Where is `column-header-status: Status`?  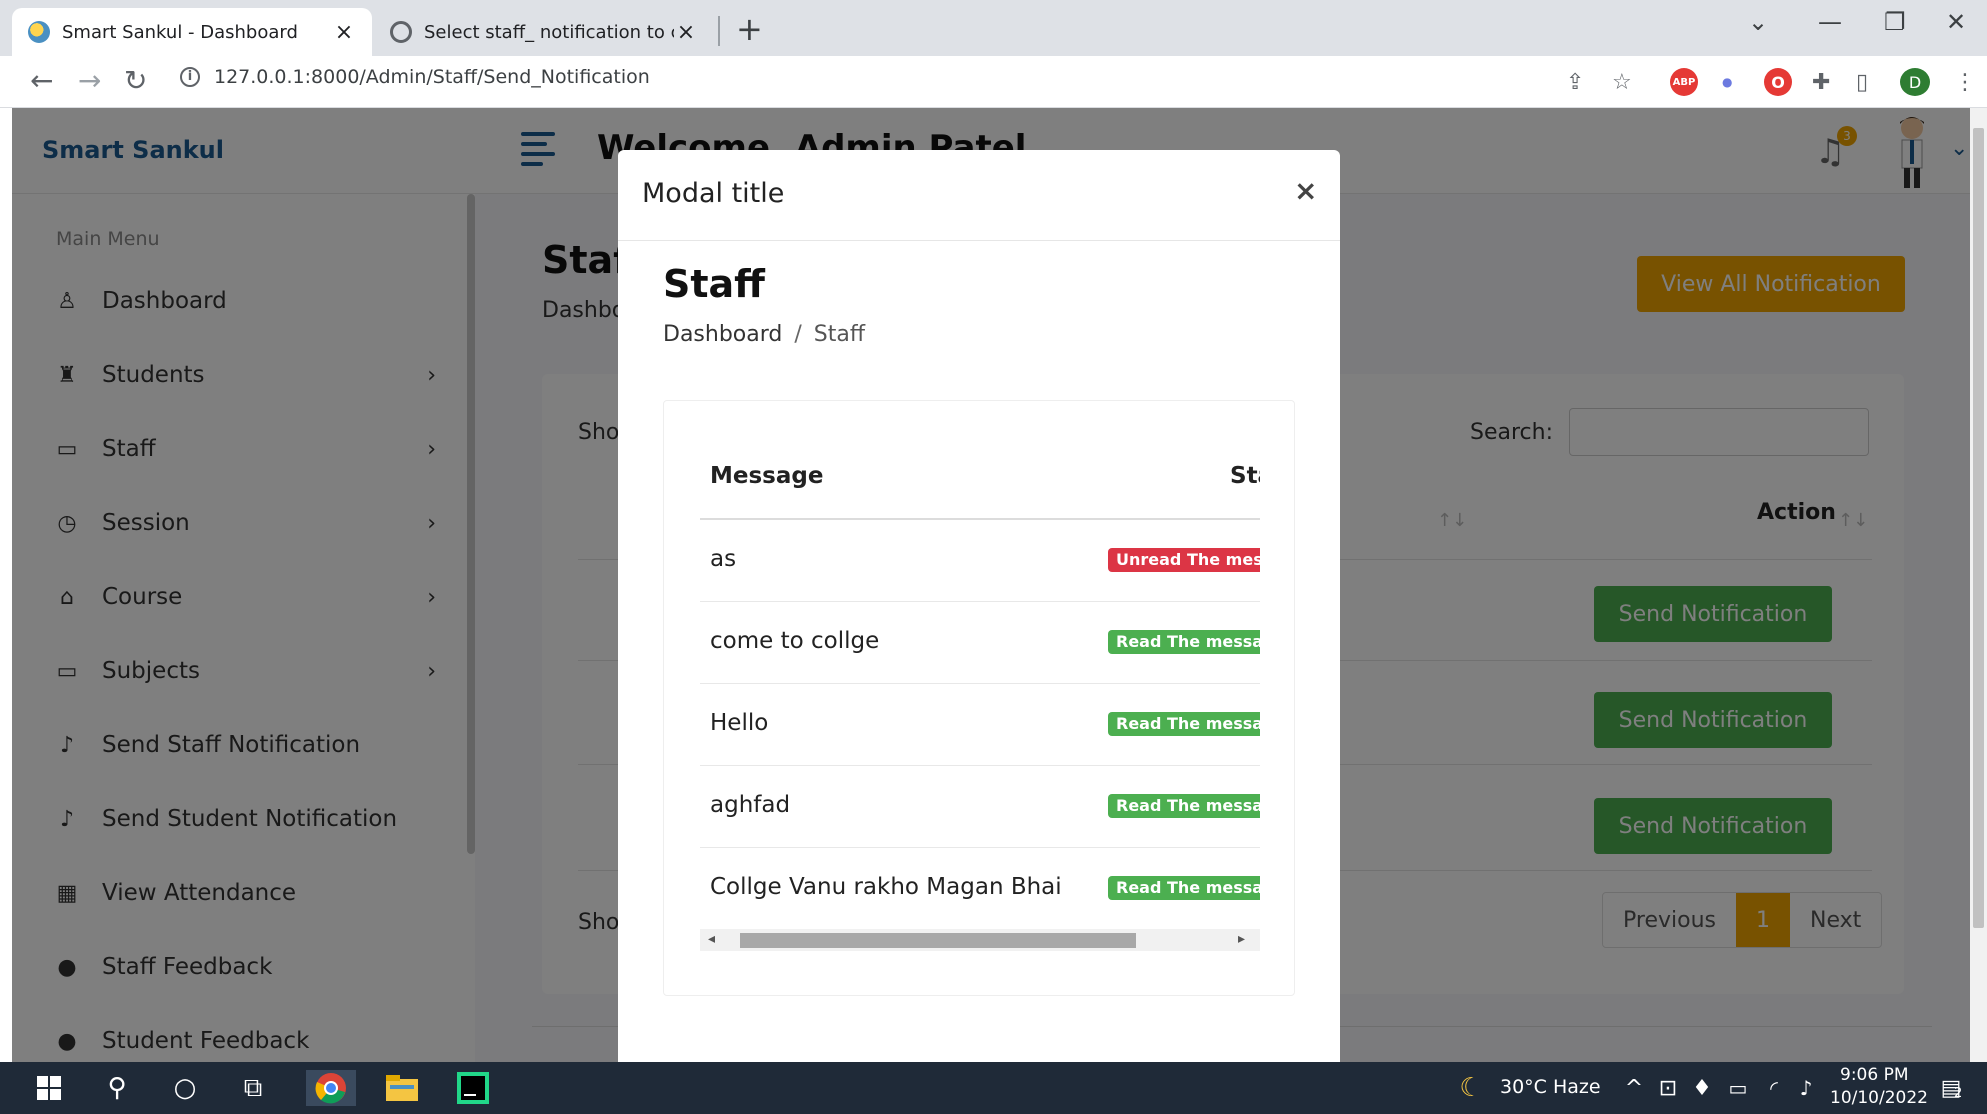 column-header-status: Status is located at coordinates (1245, 476).